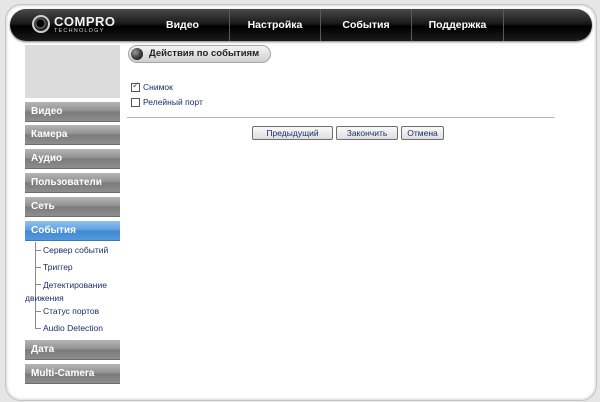 The image size is (600, 402). What do you see at coordinates (72, 112) in the screenshot?
I see `sidebar-item-video: Видео` at bounding box center [72, 112].